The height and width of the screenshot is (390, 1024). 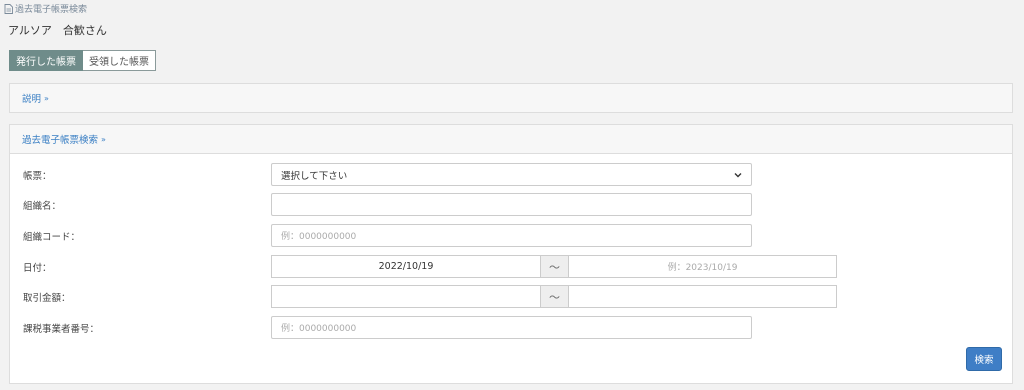 I want to click on form-type-row: 帳票： 選択して下さい, so click(x=387, y=174).